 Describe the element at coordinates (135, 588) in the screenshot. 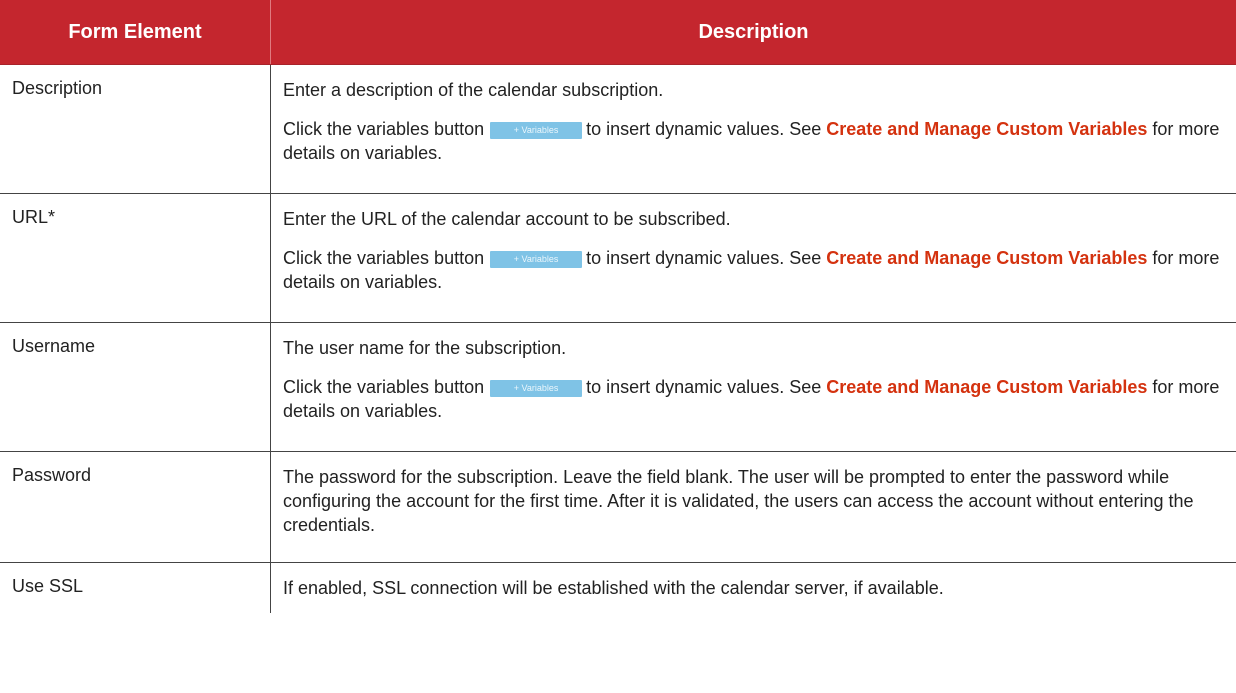

I see `row-element-label: Use SSL` at that location.